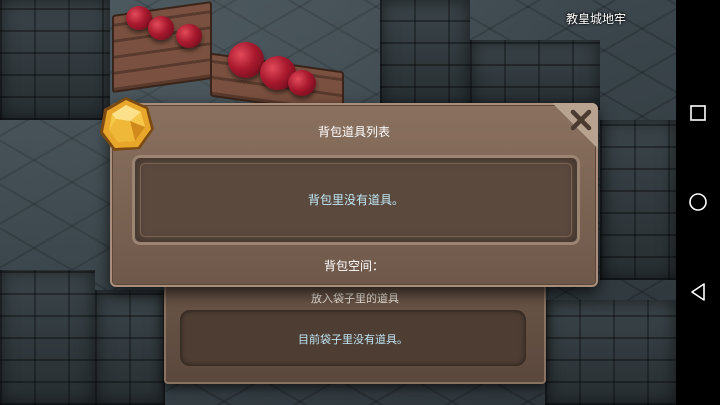 This screenshot has height=405, width=720. I want to click on recent-apps-button, so click(698, 113).